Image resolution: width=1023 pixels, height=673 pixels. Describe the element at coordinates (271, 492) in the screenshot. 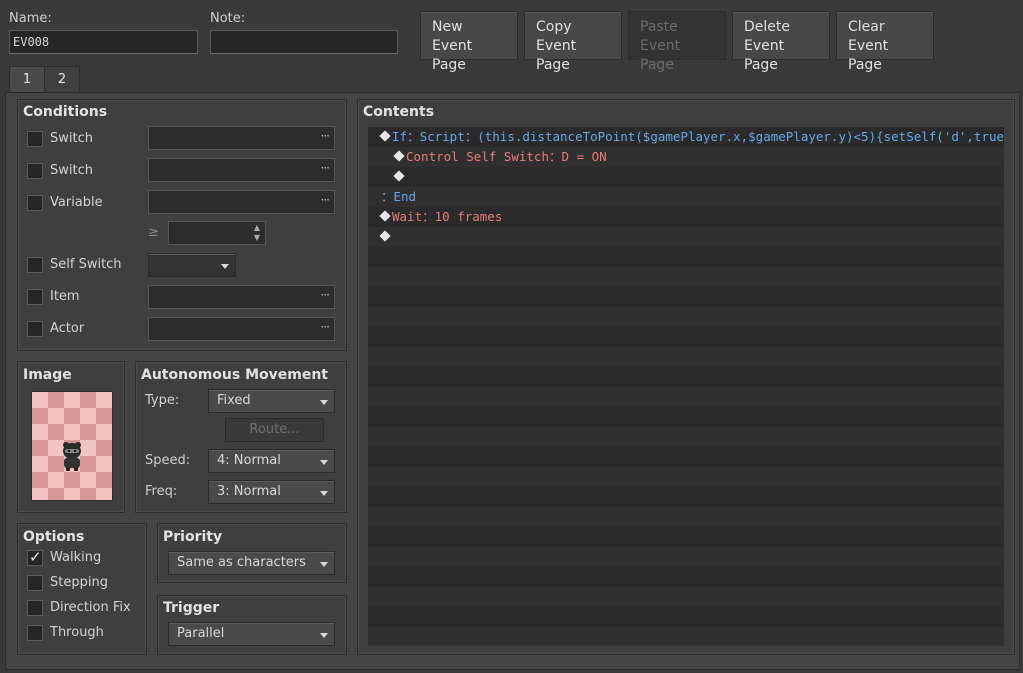

I see `freq-select: 3: Normal` at that location.